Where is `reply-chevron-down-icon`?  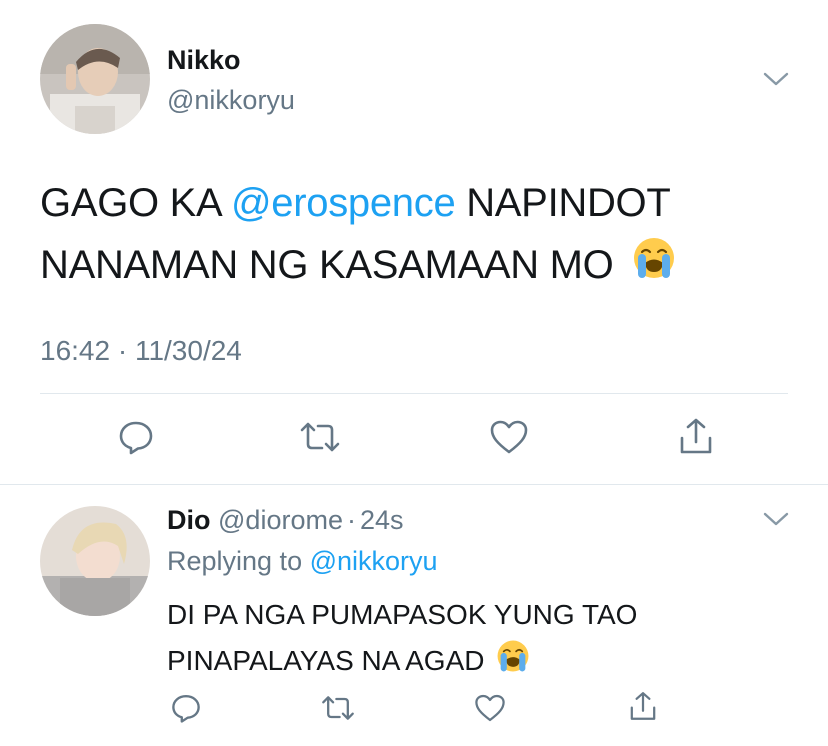
reply-chevron-down-icon is located at coordinates (776, 519).